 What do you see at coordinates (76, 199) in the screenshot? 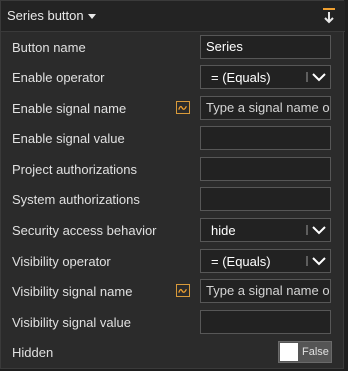
I see `system-authorizations-label: System authorizations` at bounding box center [76, 199].